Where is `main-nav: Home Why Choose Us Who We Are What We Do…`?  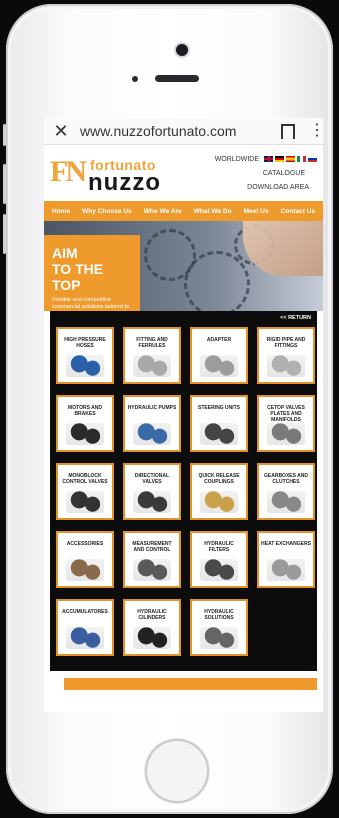
main-nav: Home Why Choose Us Who We Are What We Do… is located at coordinates (183, 211).